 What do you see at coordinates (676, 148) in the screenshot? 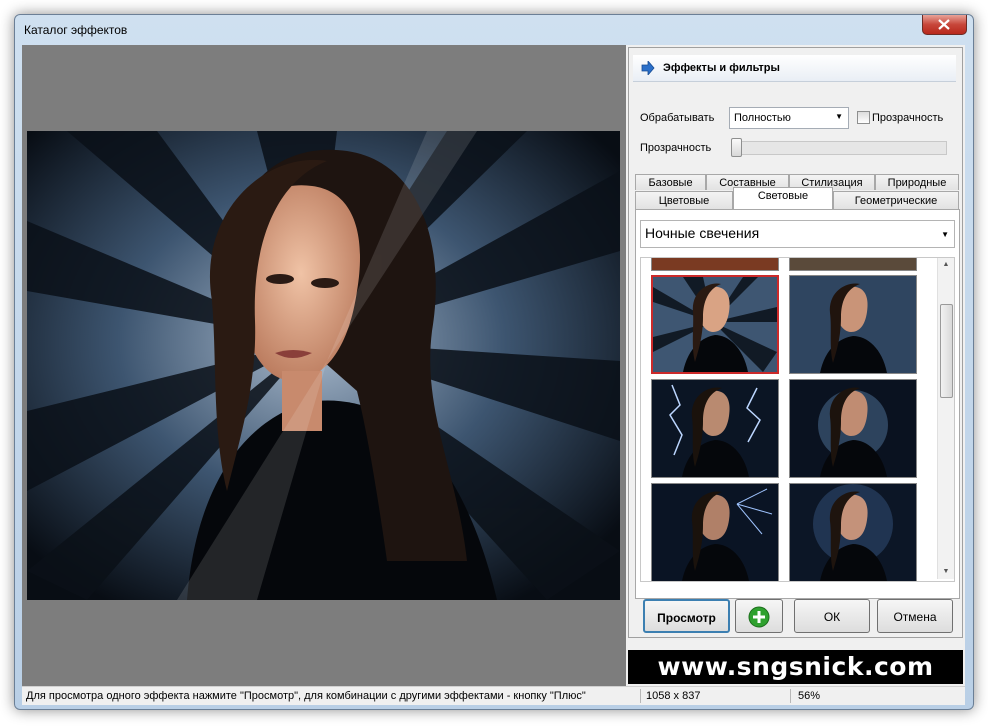
I see `transparency-slider-label: Прозрачность` at bounding box center [676, 148].